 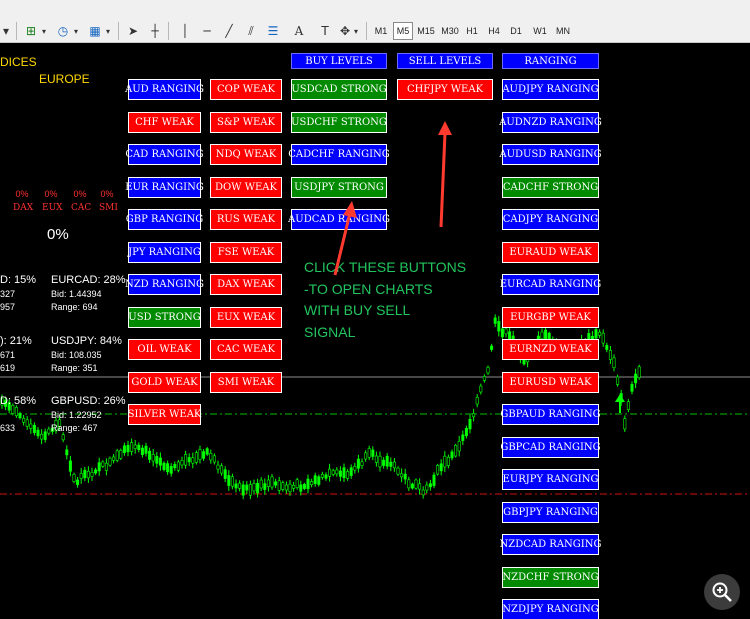 I want to click on timeframe-mn: MN, so click(x=563, y=31).